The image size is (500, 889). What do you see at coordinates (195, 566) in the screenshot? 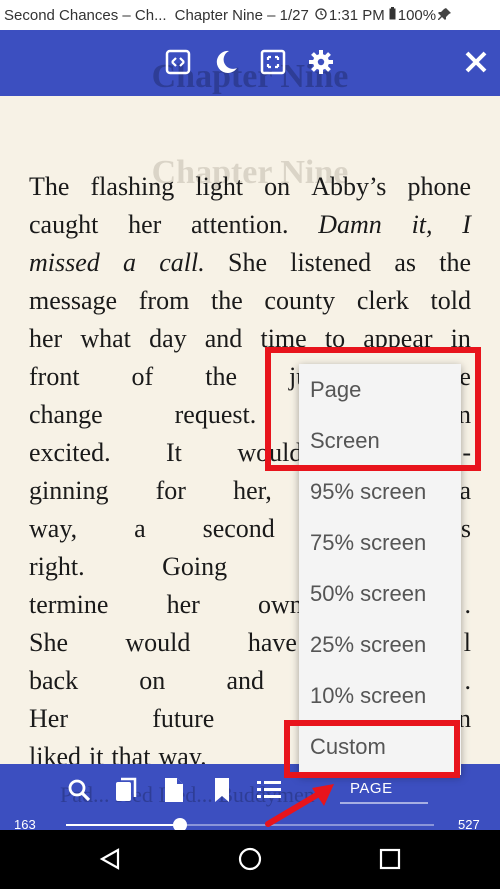
I see `text-word: Going` at bounding box center [195, 566].